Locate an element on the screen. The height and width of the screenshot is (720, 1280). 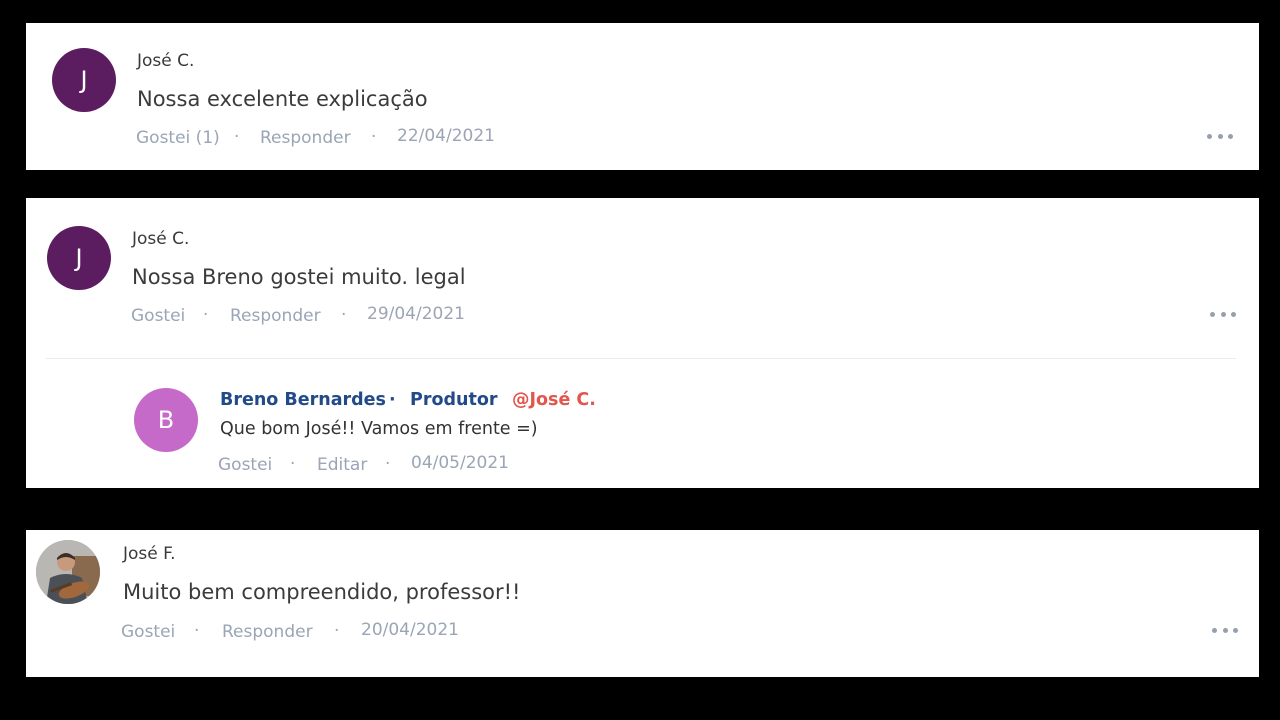
reply-date: 04/05/2021 is located at coordinates (460, 463).